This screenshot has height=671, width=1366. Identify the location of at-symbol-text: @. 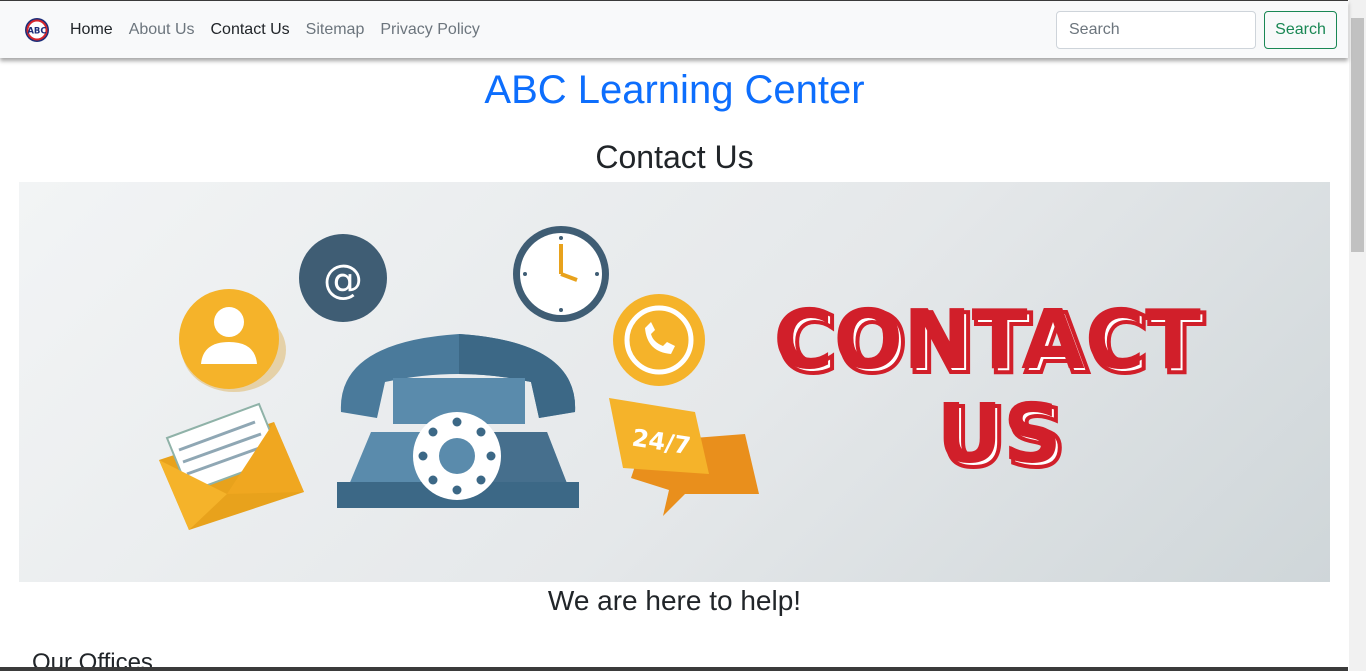
(343, 280).